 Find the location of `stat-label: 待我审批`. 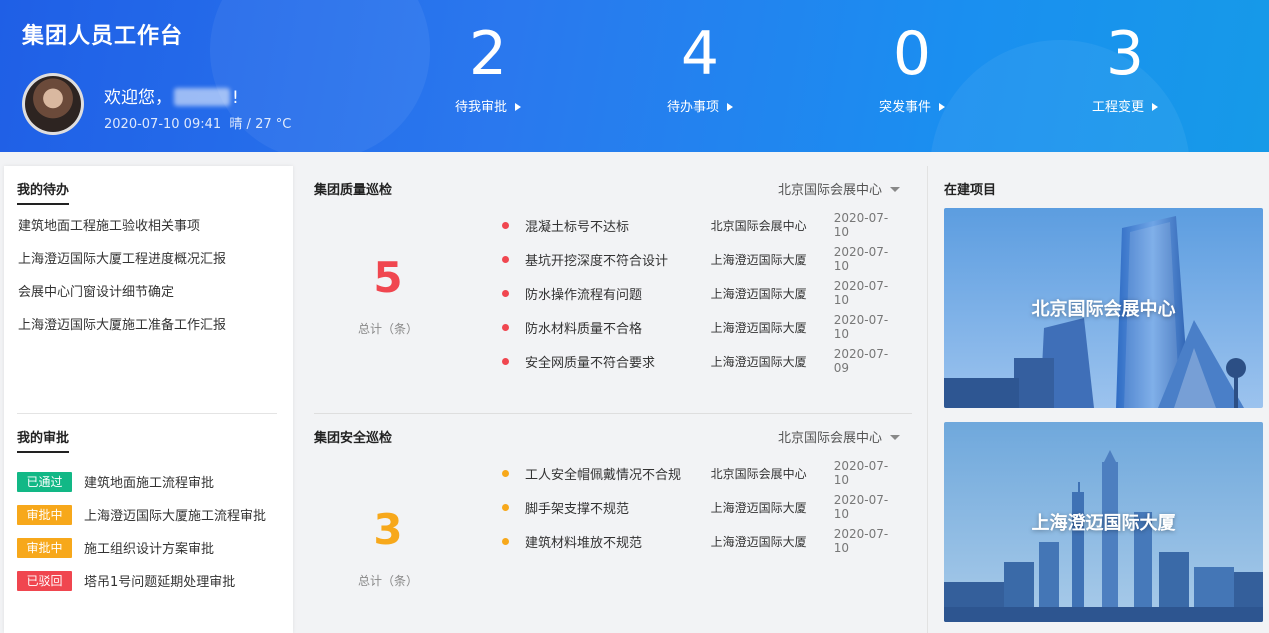

stat-label: 待我审批 is located at coordinates (480, 107).